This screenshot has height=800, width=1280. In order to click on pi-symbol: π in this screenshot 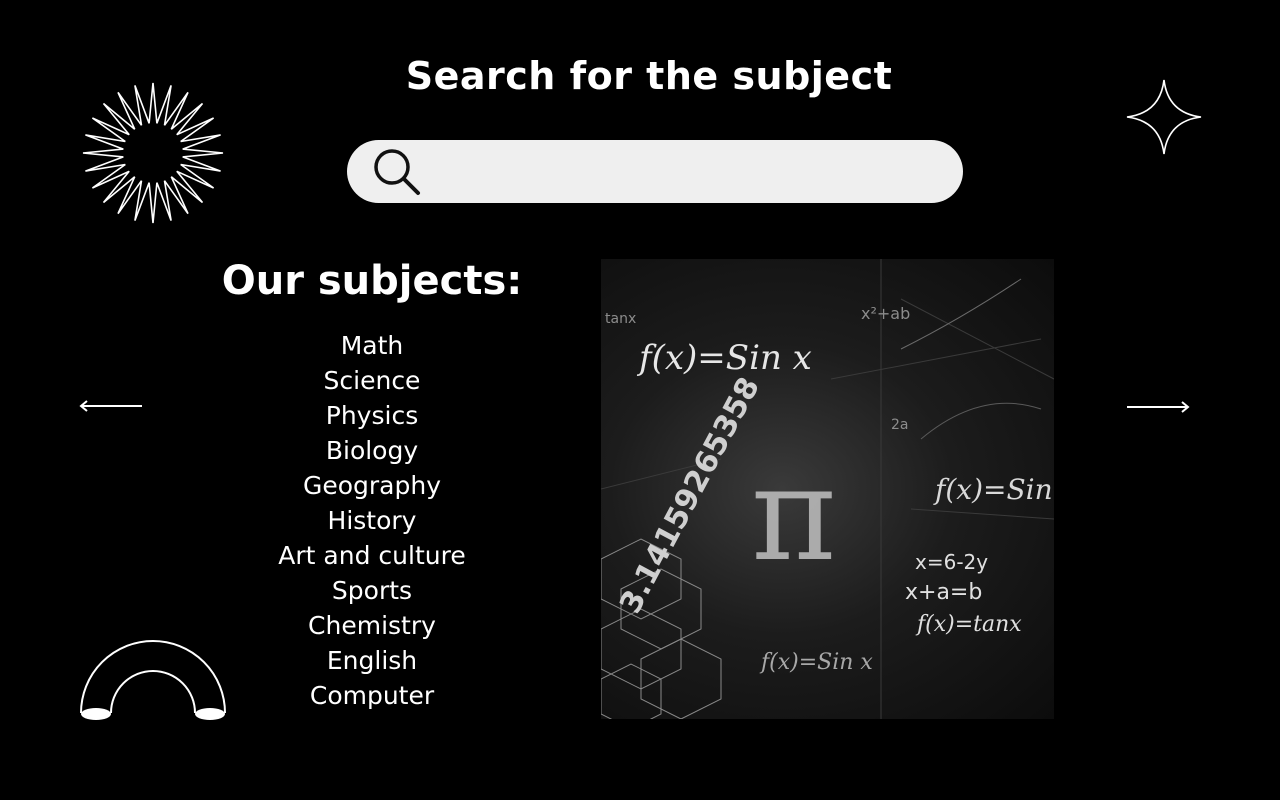, I will do `click(793, 514)`.